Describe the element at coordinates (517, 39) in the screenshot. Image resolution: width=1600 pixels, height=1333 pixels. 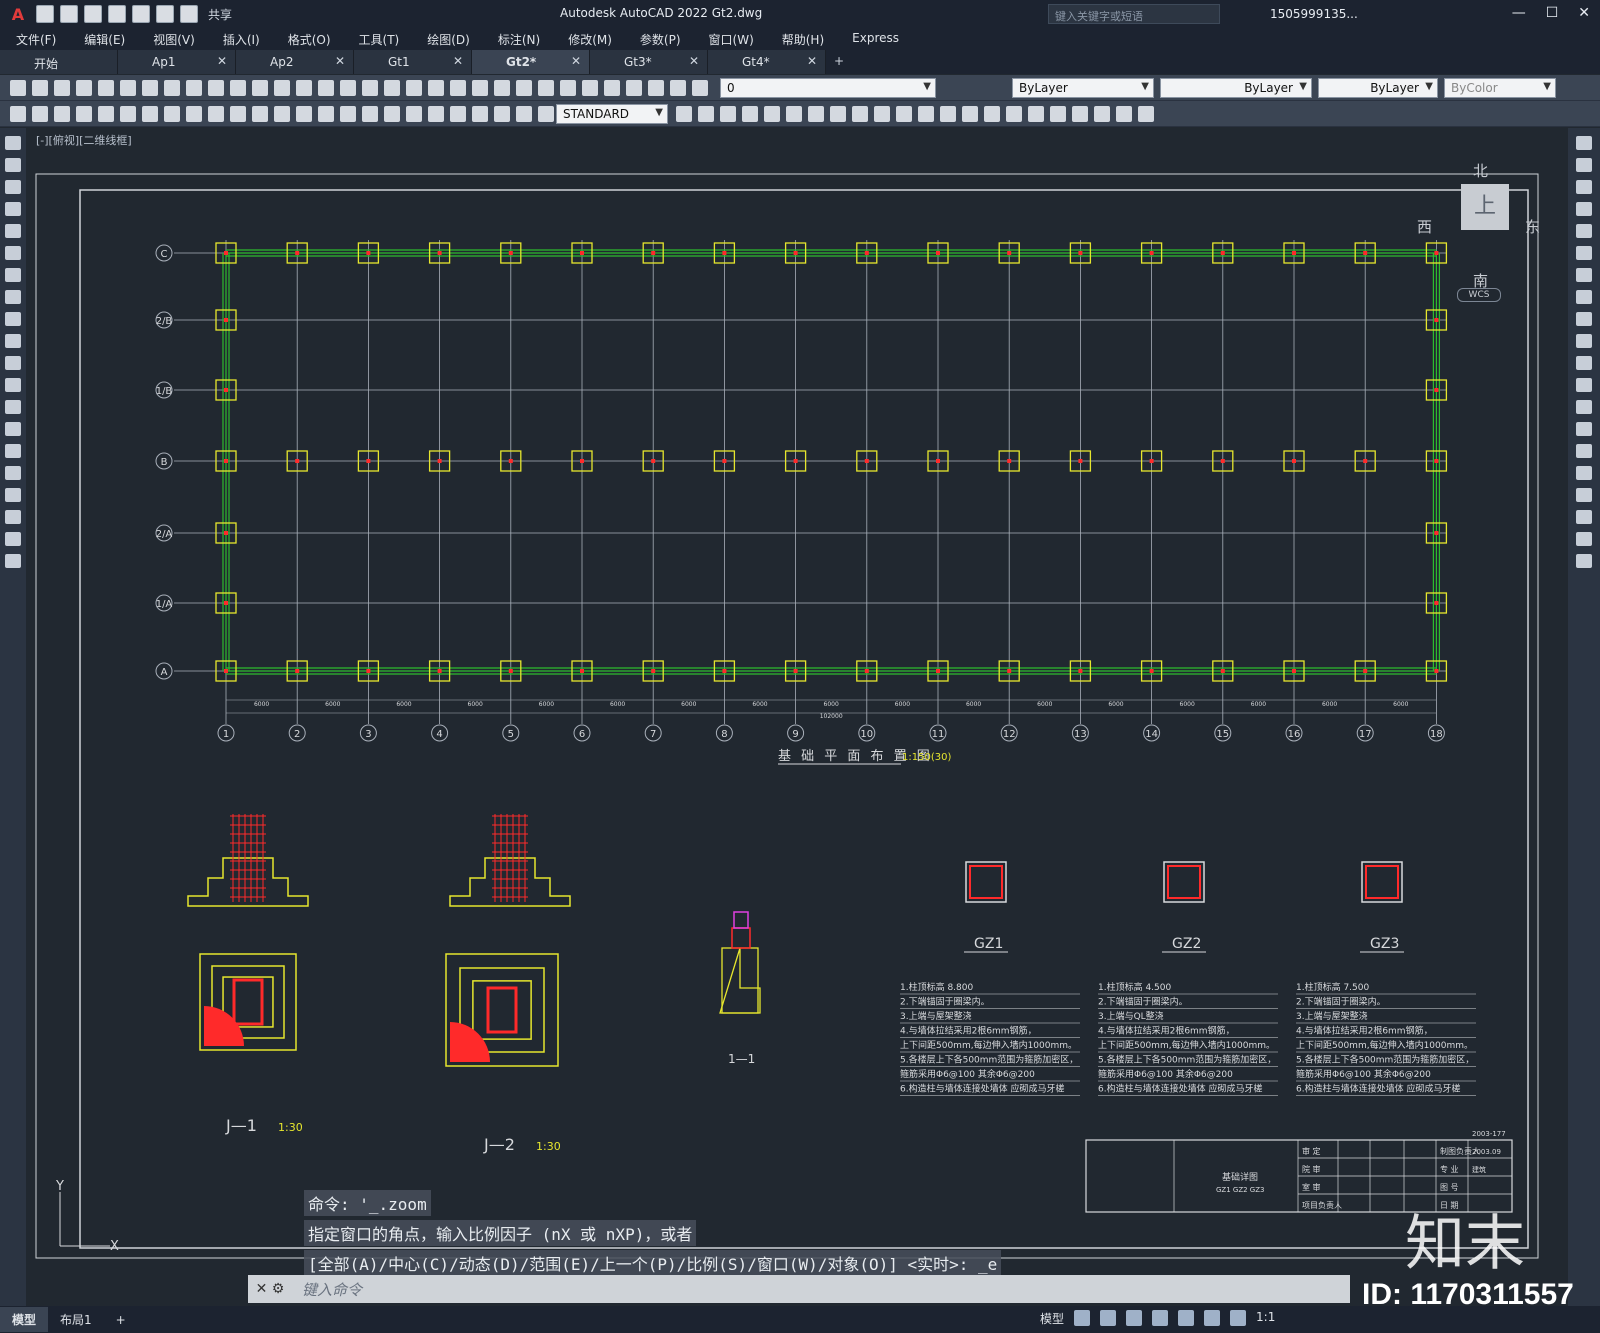
I see `menu-item: 标注(N)` at that location.